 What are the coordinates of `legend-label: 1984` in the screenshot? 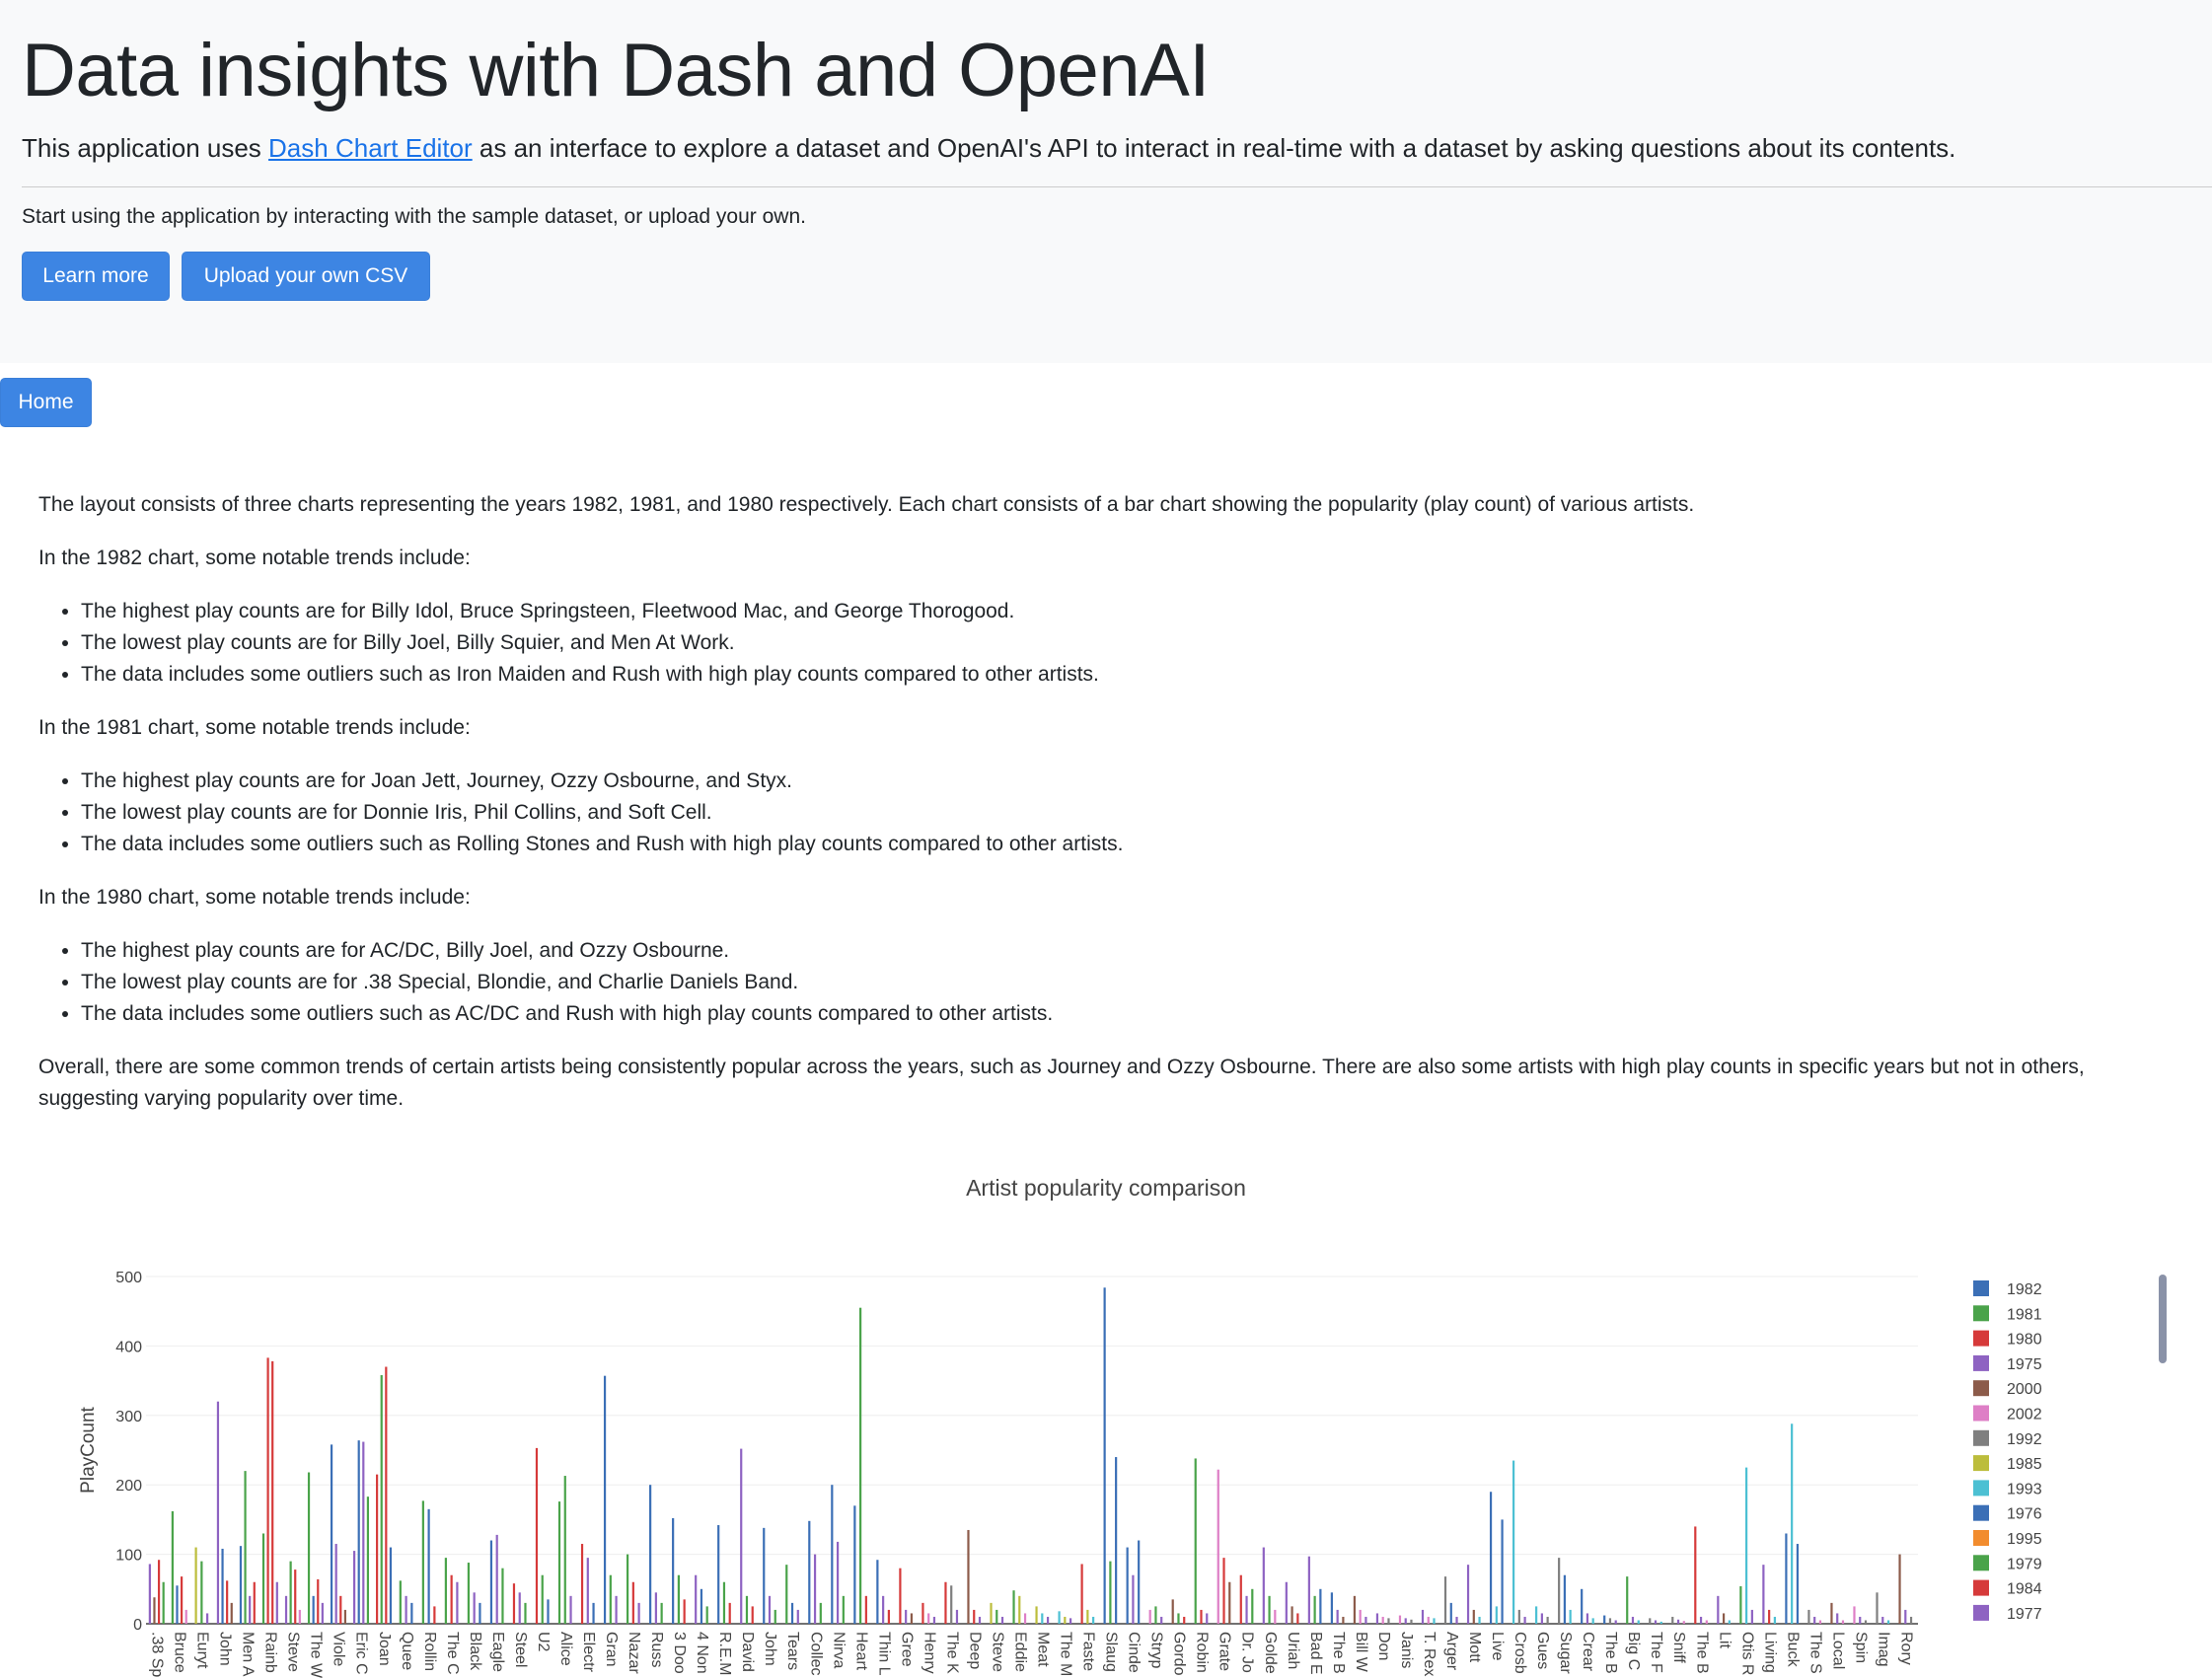 It's located at (2024, 1590).